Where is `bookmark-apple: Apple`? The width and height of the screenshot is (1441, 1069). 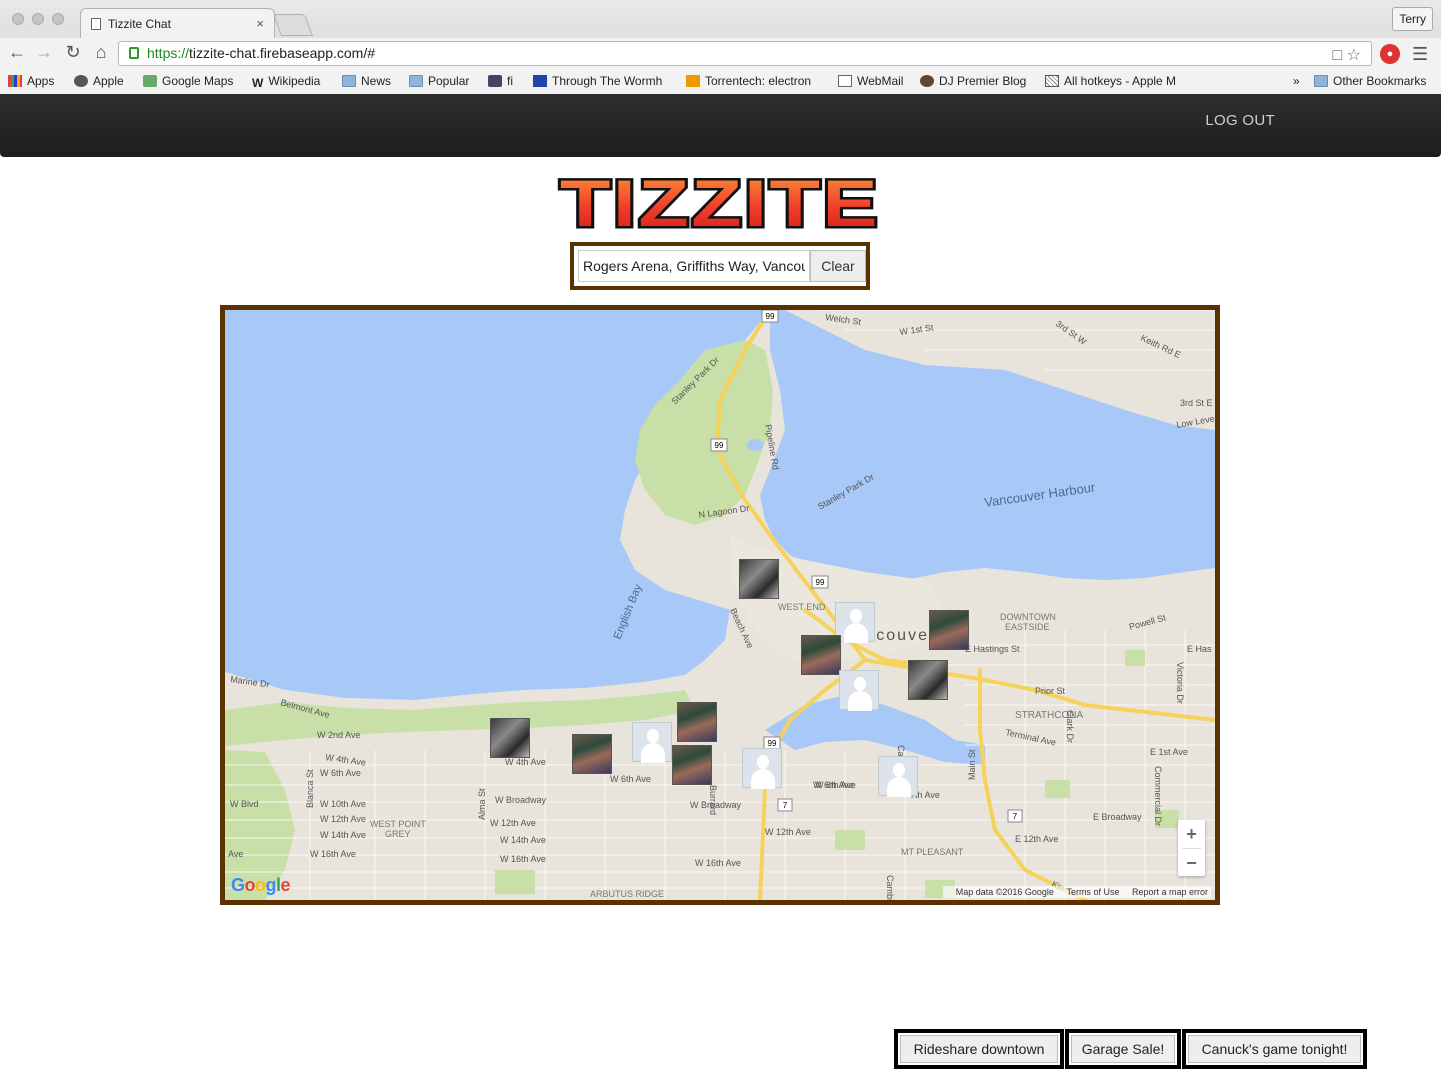 bookmark-apple: Apple is located at coordinates (99, 81).